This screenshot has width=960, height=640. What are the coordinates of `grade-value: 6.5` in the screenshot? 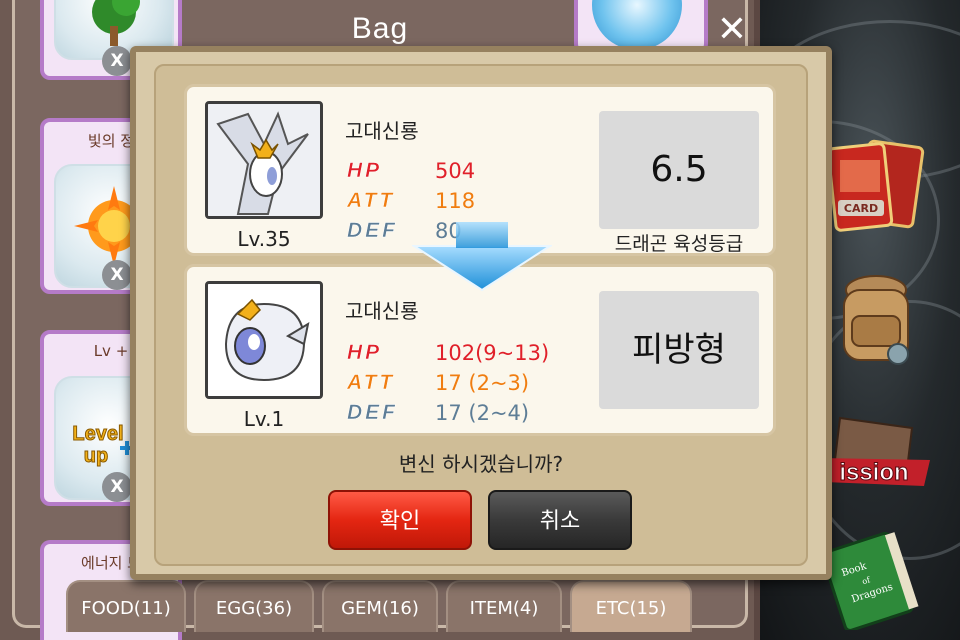 It's located at (679, 169).